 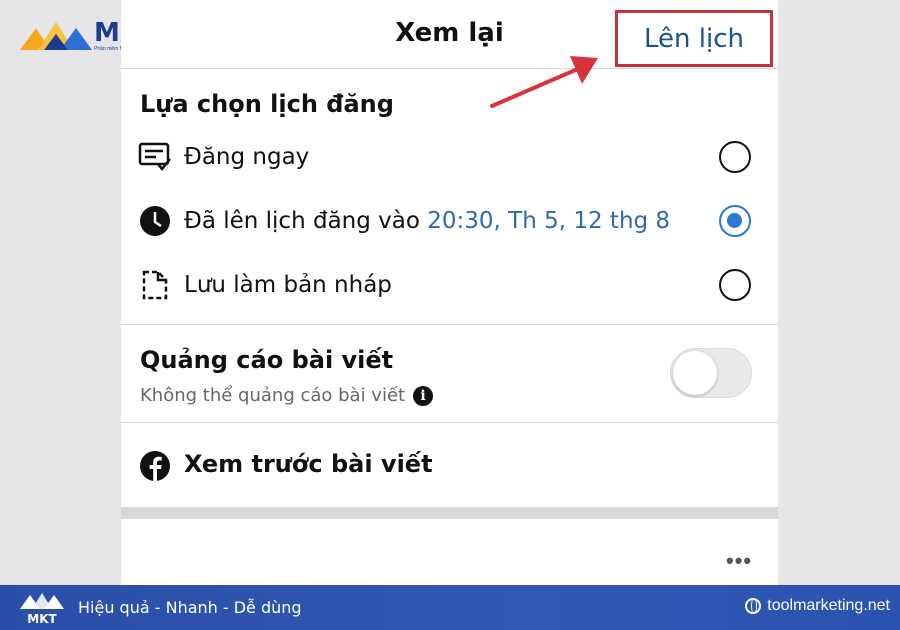 What do you see at coordinates (828, 605) in the screenshot?
I see `banner-website-text: toolmarketing.net` at bounding box center [828, 605].